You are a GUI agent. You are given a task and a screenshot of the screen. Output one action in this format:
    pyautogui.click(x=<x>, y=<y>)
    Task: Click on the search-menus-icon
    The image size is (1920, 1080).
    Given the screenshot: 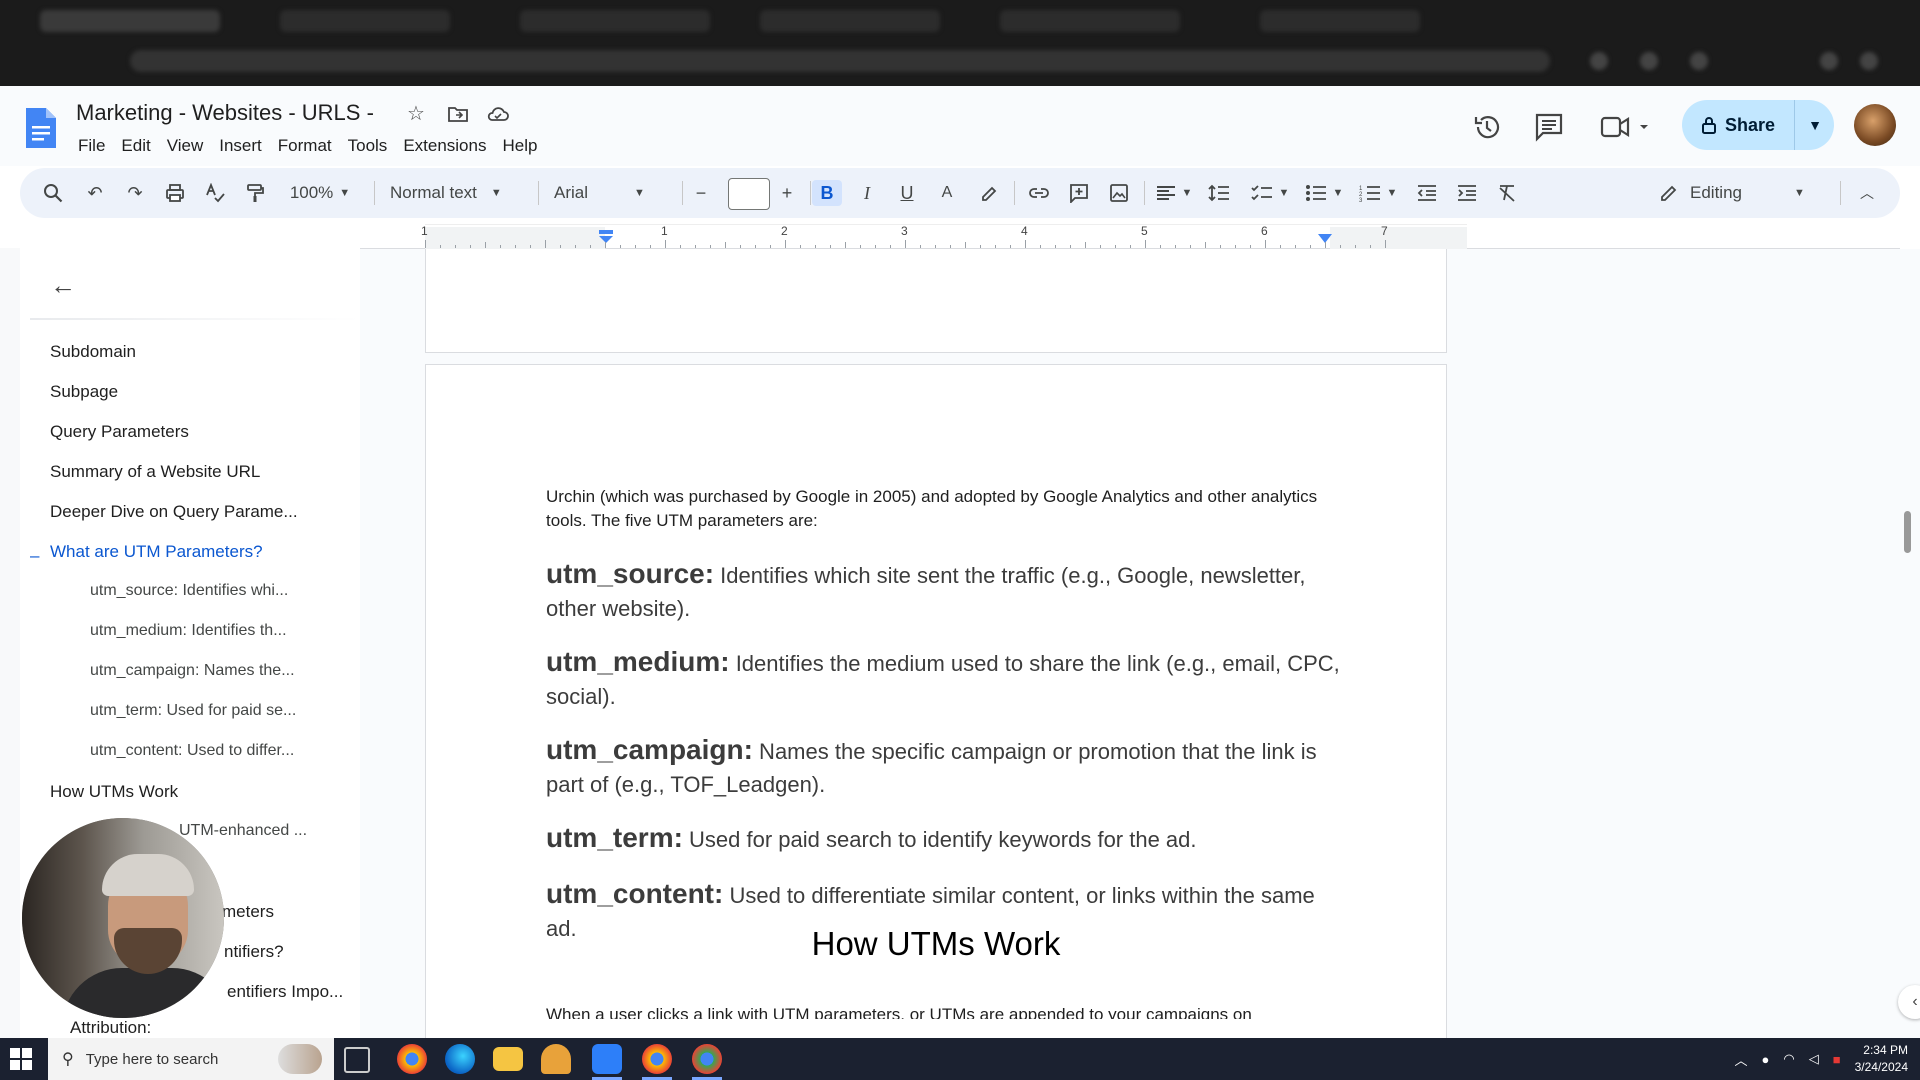 What is the action you would take?
    pyautogui.click(x=53, y=193)
    